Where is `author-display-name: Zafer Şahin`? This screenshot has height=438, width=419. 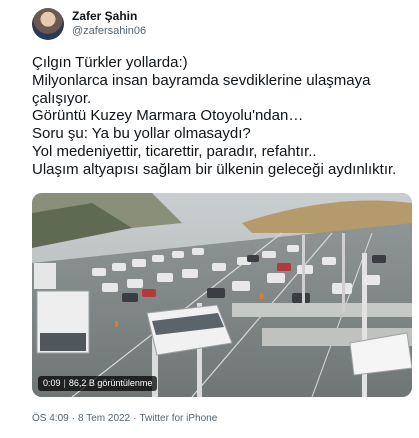 author-display-name: Zafer Şahin is located at coordinates (109, 16).